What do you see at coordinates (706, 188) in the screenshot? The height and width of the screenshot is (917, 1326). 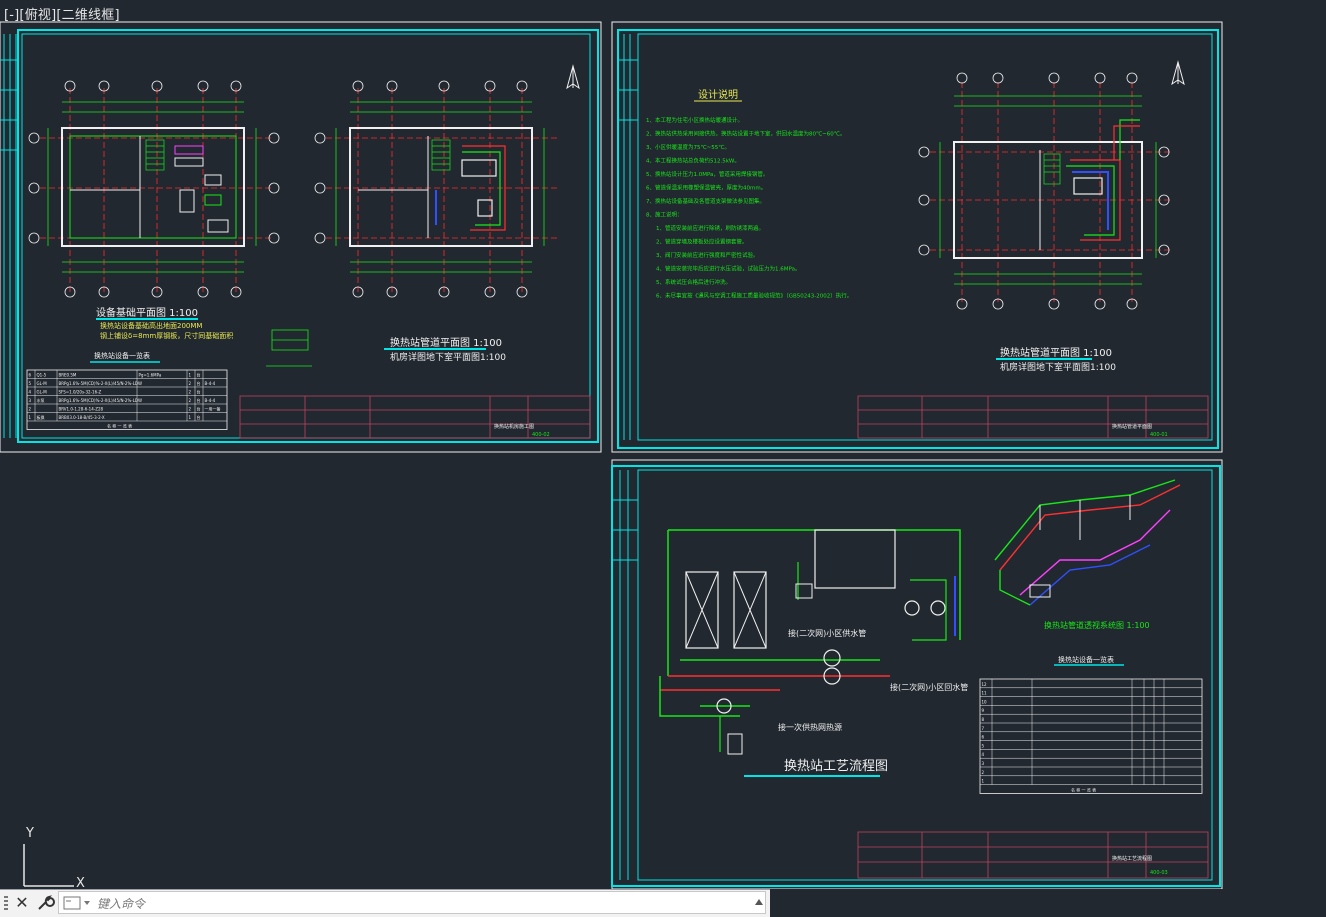 I see `design-note-line: 6、管道保温采用橡塑保温管壳，厚度为40mm。` at bounding box center [706, 188].